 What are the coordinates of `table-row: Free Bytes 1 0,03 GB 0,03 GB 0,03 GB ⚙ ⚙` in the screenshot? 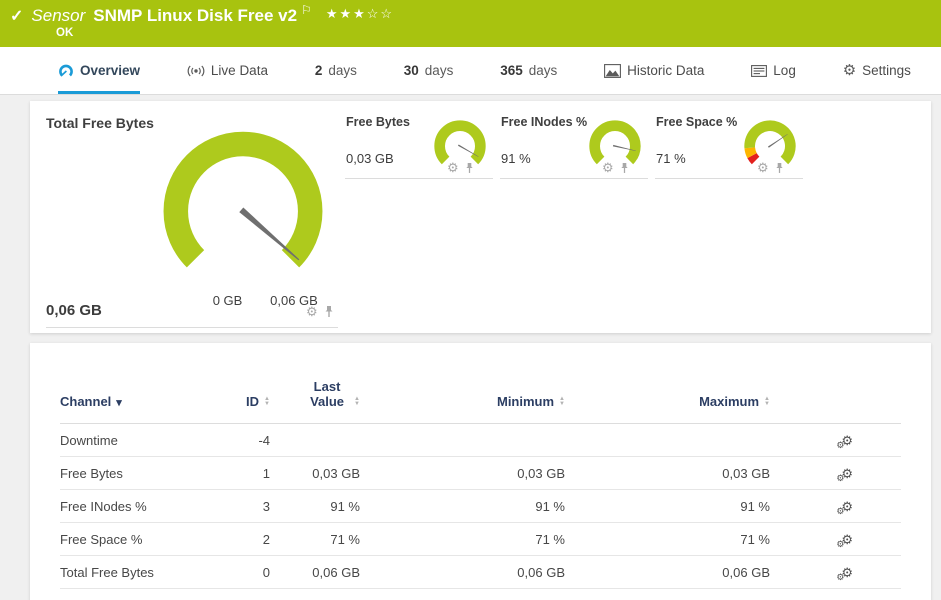 It's located at (480, 473).